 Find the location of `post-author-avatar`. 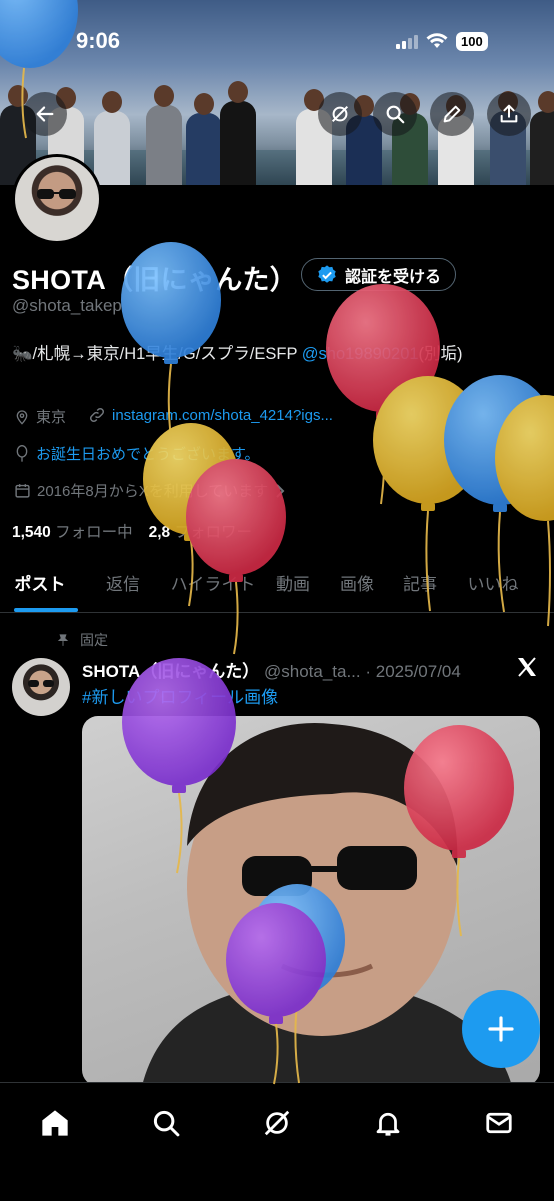

post-author-avatar is located at coordinates (41, 687).